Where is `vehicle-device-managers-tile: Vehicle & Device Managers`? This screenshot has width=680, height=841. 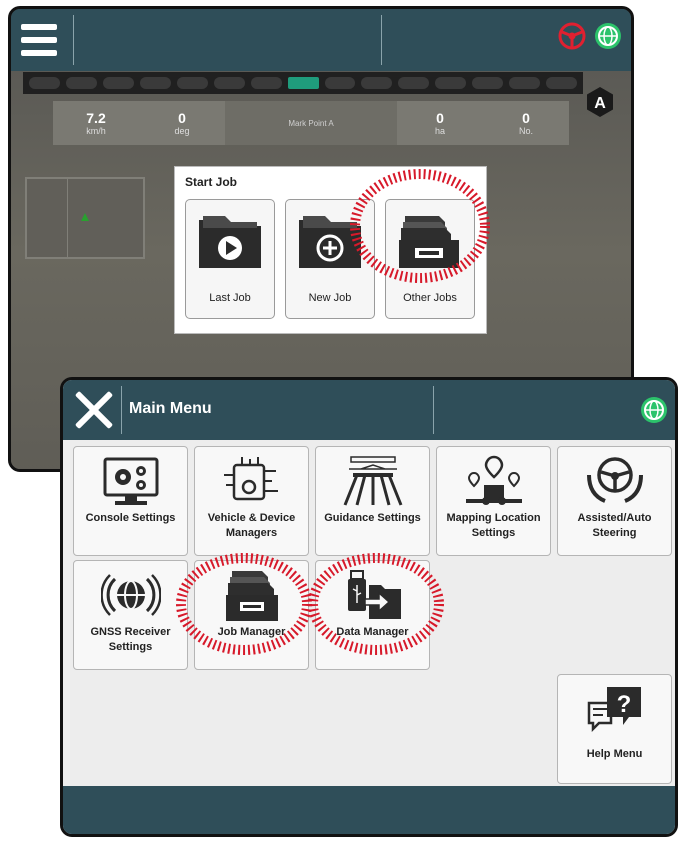 vehicle-device-managers-tile: Vehicle & Device Managers is located at coordinates (251, 501).